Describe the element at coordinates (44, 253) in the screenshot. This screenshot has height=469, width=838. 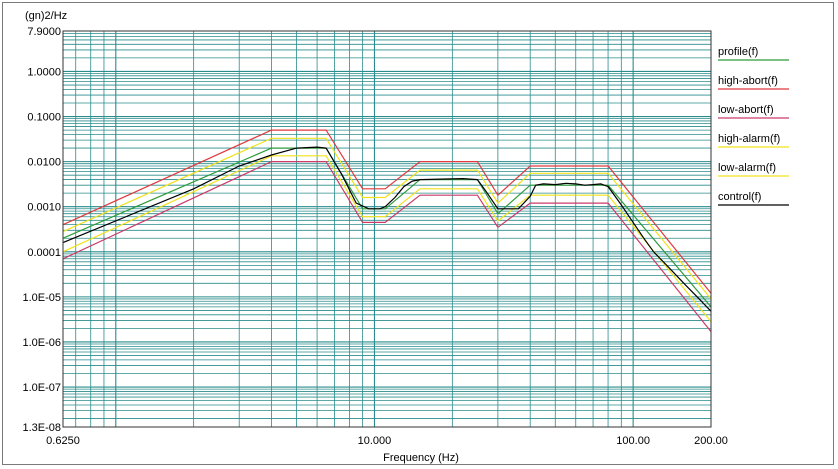
I see `y-tick-label: 0.0001` at that location.